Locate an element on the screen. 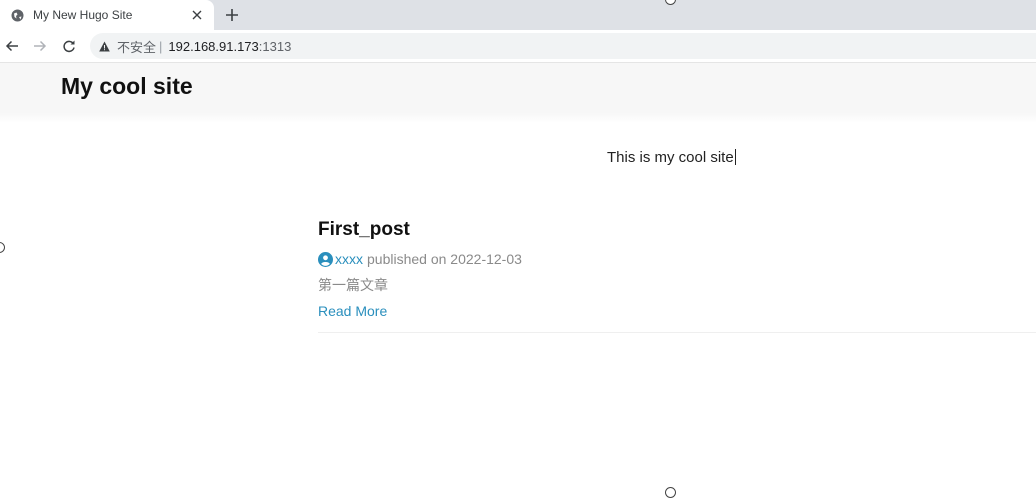 This screenshot has height=498, width=1036. globe-icon is located at coordinates (17, 15).